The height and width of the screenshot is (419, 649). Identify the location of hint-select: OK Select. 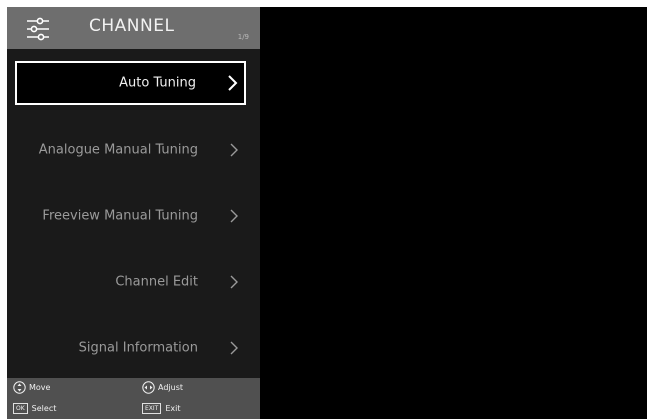
(34, 408).